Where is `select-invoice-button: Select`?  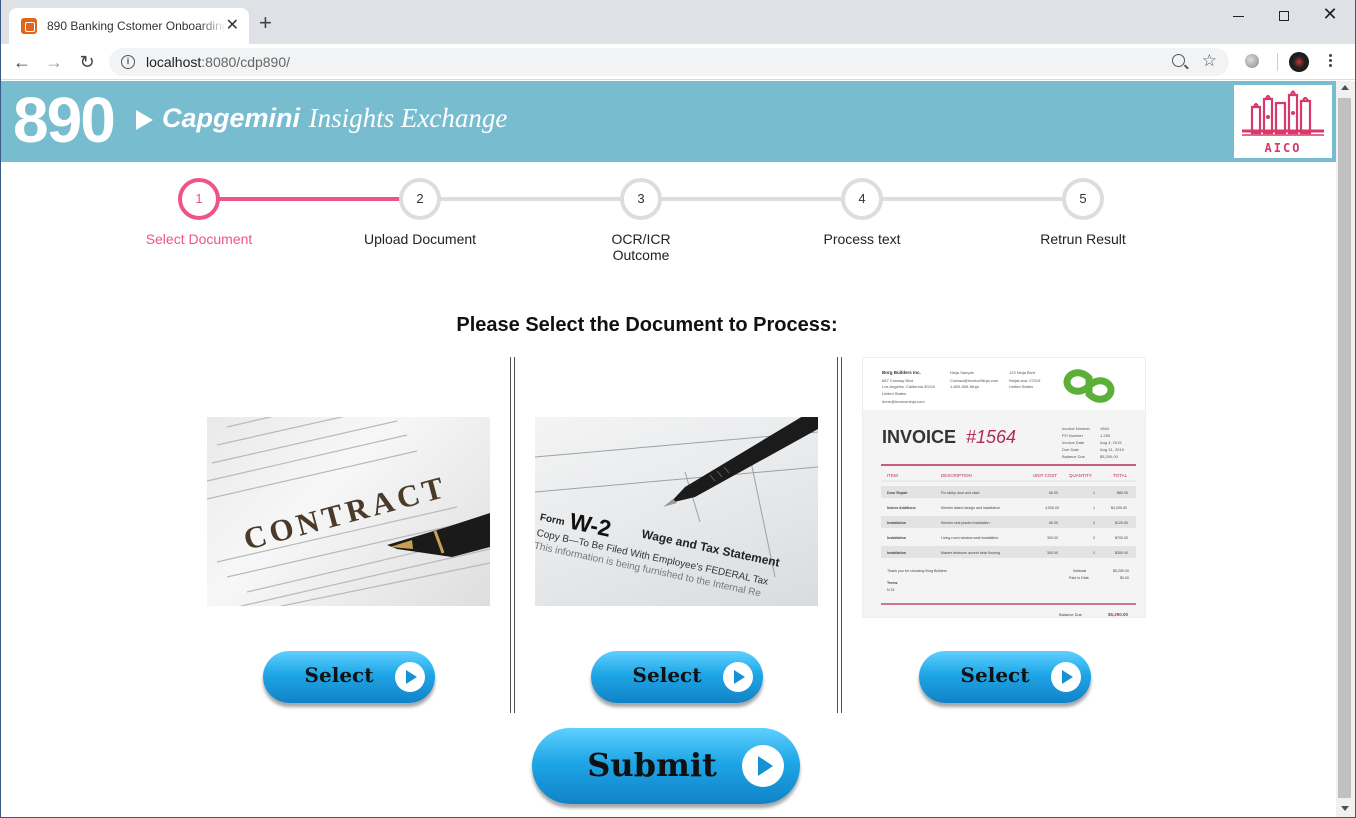
select-invoice-button: Select is located at coordinates (1005, 680).